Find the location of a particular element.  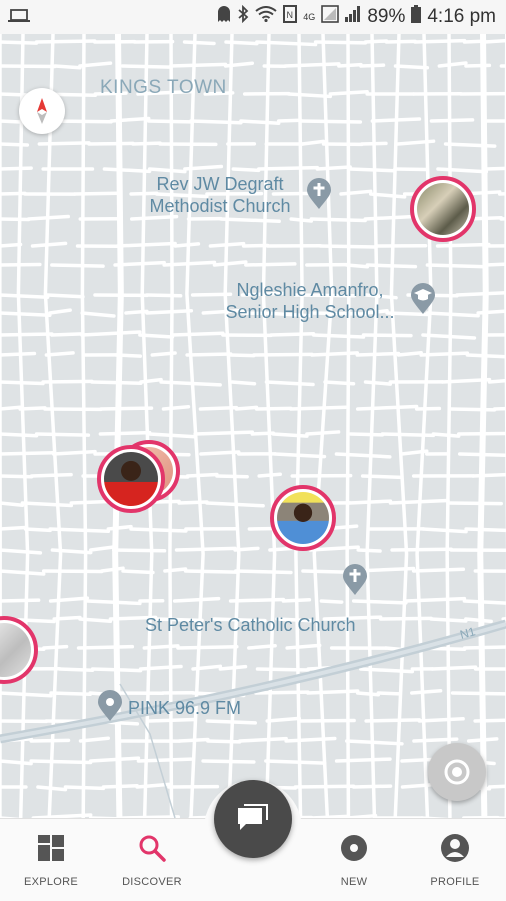

search-icon is located at coordinates (152, 848).